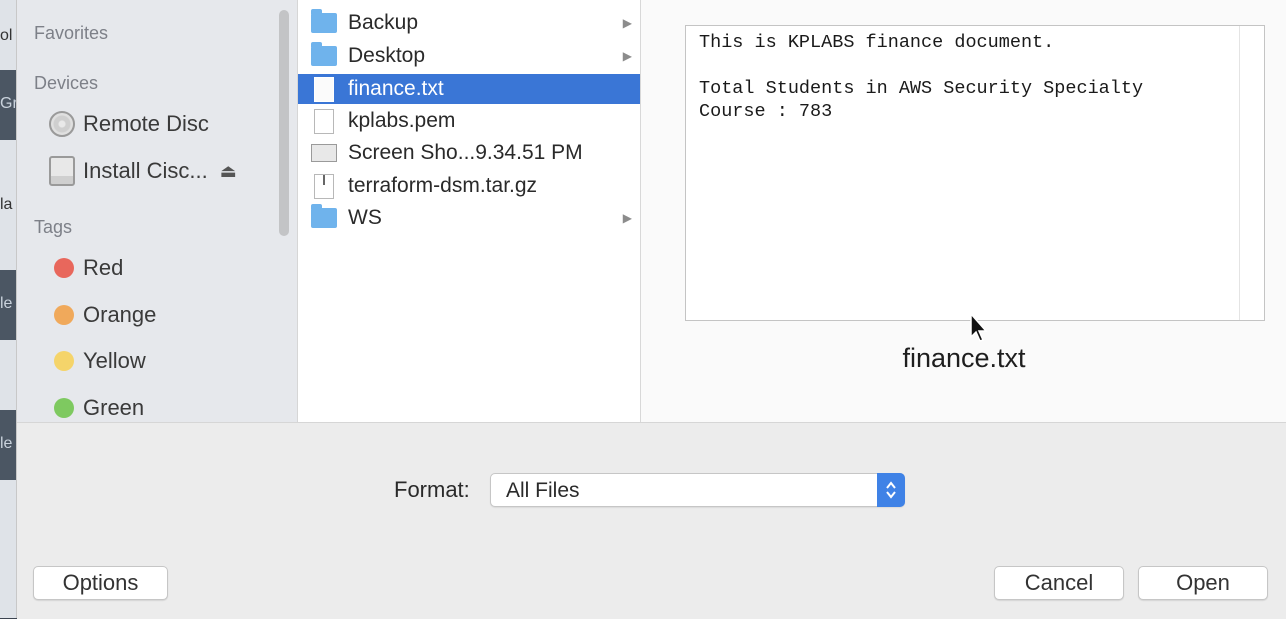 This screenshot has width=1286, height=619. Describe the element at coordinates (284, 123) in the screenshot. I see `sidebar-scrollbar` at that location.